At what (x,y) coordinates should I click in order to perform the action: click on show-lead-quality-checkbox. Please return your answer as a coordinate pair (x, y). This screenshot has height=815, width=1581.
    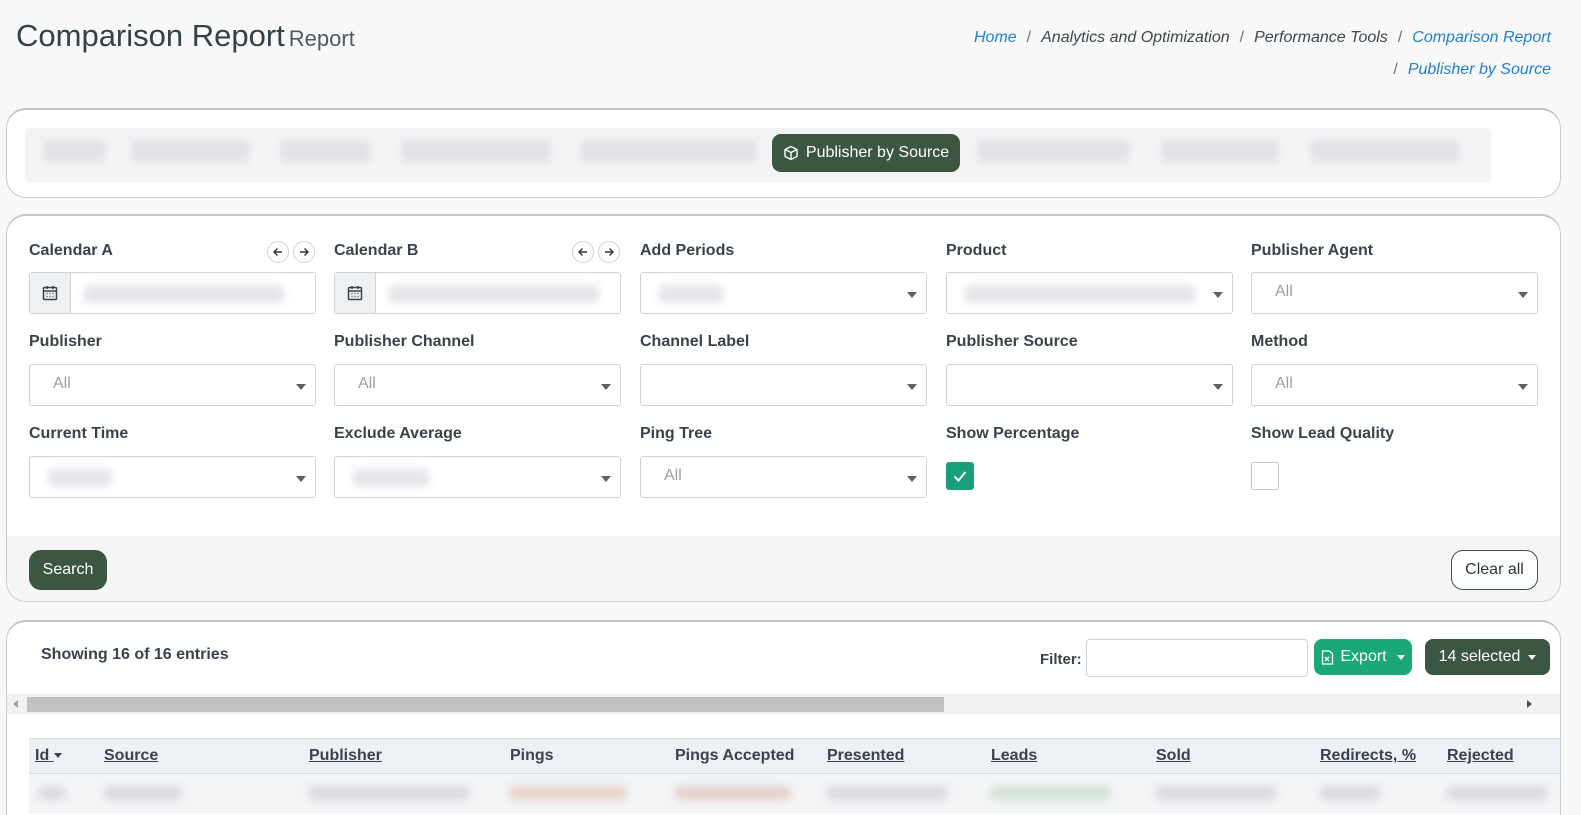
    Looking at the image, I should click on (1265, 476).